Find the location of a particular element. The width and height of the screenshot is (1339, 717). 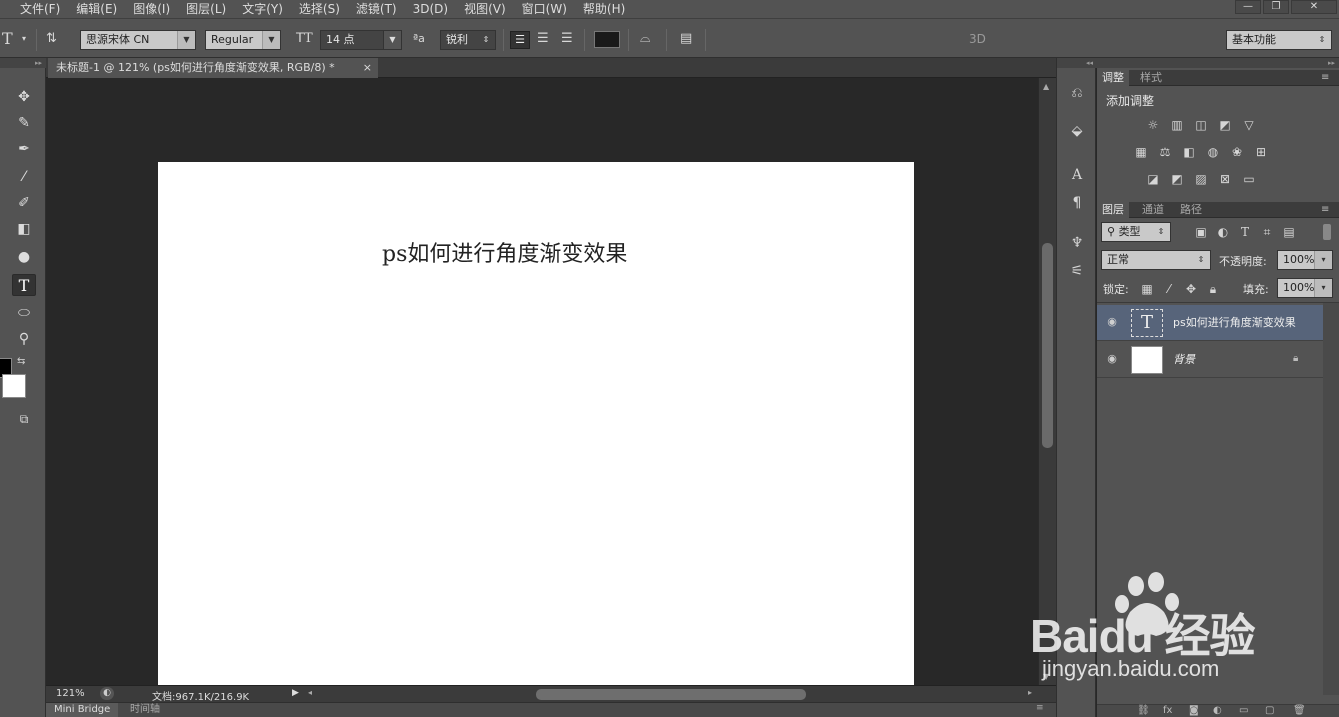

filter-toggle is located at coordinates (1327, 232).